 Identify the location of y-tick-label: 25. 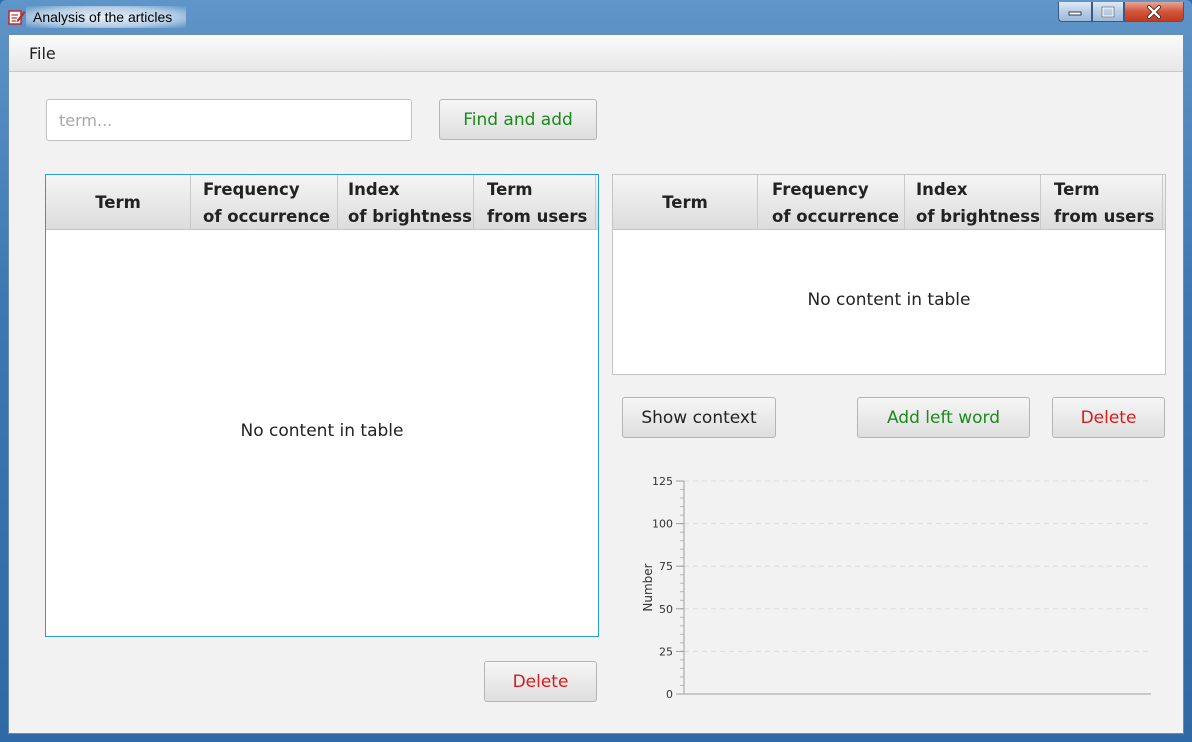
(666, 651).